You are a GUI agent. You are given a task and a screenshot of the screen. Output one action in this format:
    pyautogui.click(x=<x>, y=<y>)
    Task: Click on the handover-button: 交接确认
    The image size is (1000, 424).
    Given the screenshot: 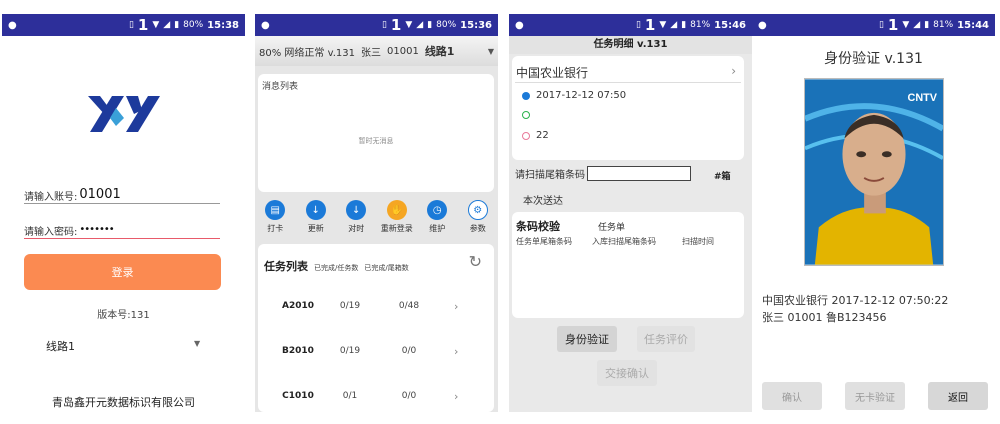 What is the action you would take?
    pyautogui.click(x=627, y=373)
    